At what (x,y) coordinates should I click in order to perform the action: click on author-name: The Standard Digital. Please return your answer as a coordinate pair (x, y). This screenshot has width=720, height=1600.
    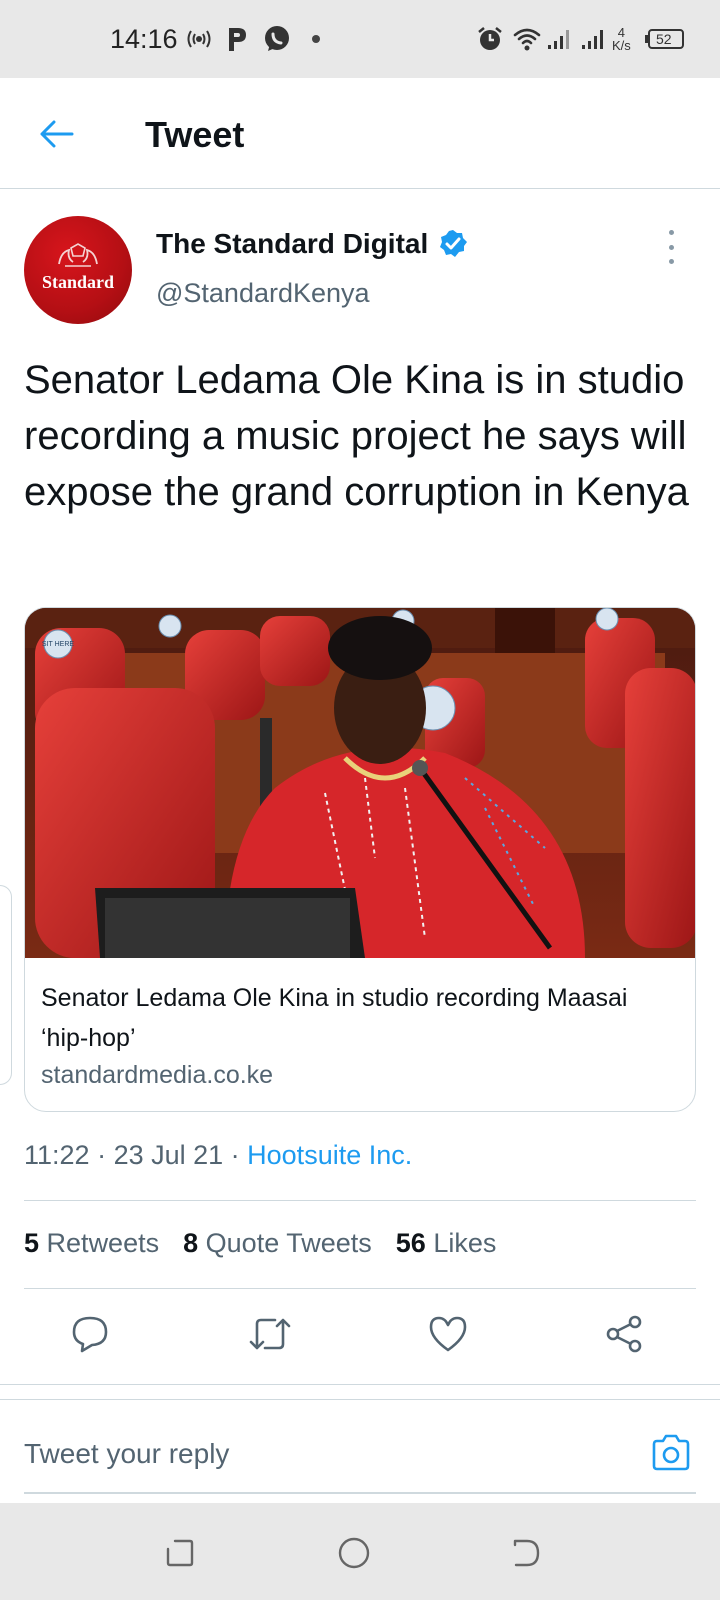
    Looking at the image, I should click on (312, 244).